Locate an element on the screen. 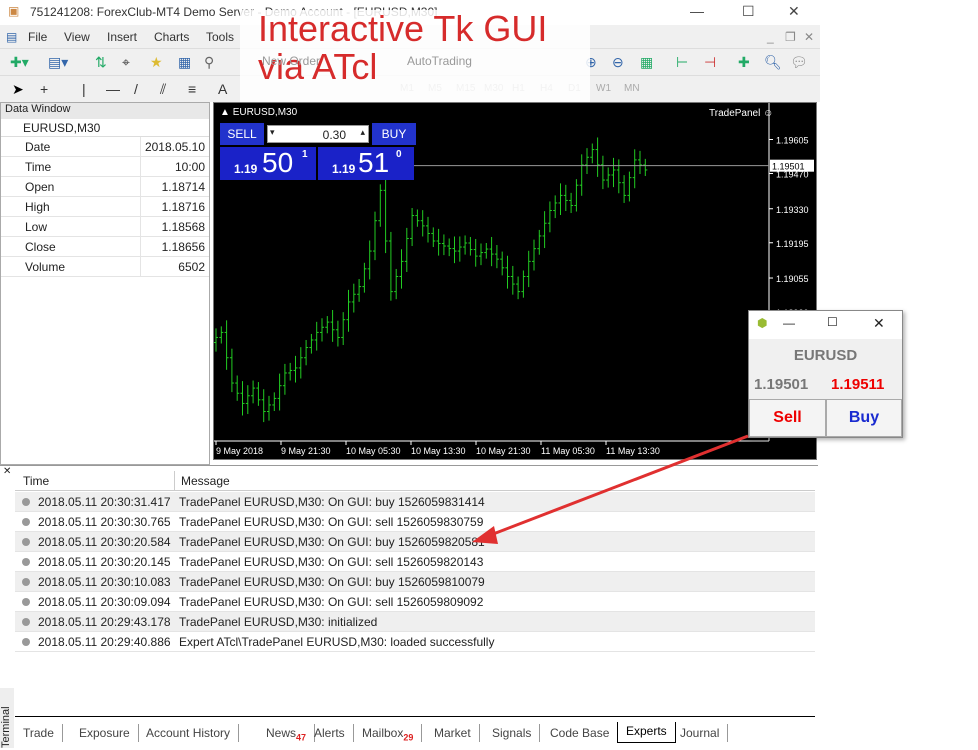  app-icon: ▣ is located at coordinates (14, 11).